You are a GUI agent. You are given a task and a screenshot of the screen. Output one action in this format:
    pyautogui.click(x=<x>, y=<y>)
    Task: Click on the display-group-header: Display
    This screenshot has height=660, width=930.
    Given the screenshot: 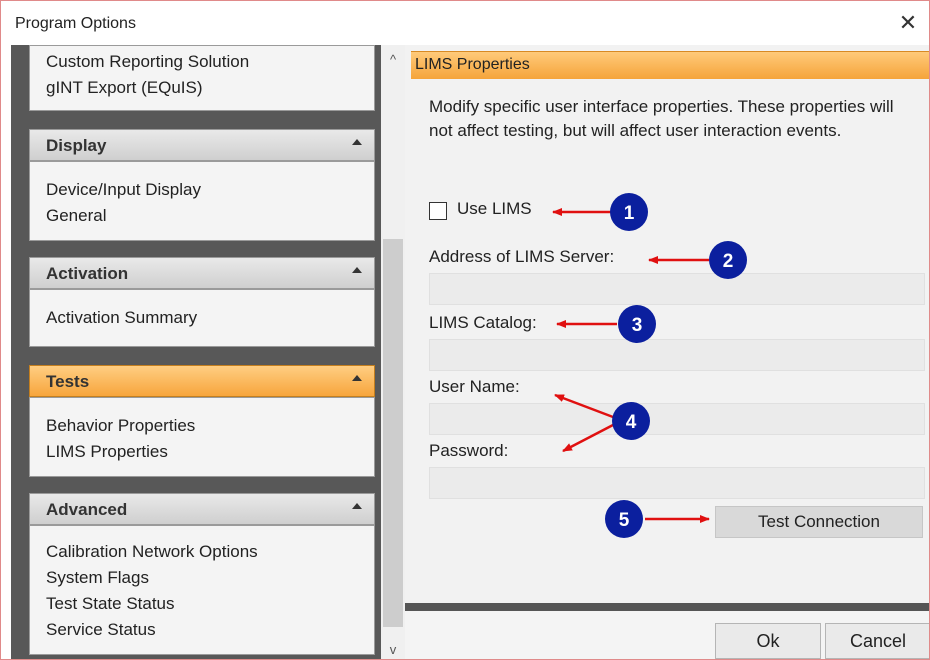 What is the action you would take?
    pyautogui.click(x=202, y=145)
    